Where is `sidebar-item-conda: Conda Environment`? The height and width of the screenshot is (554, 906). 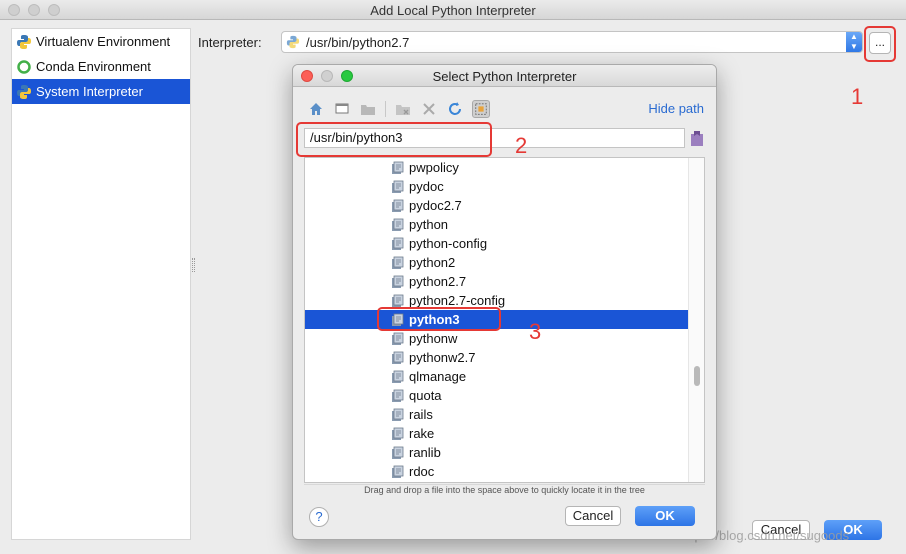
sidebar-item-conda: Conda Environment is located at coordinates (101, 66).